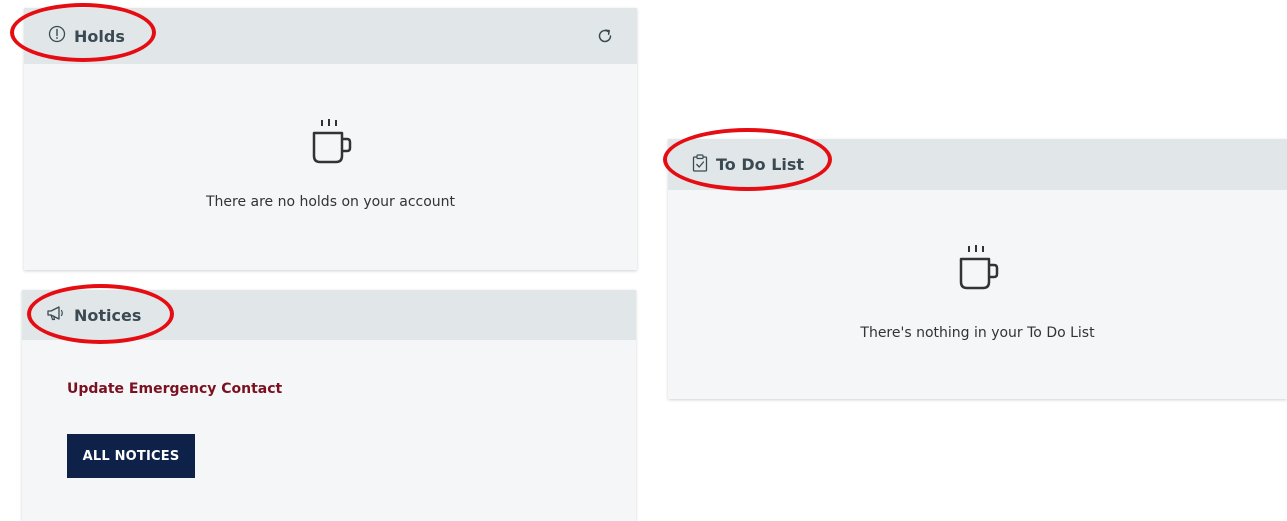  Describe the element at coordinates (605, 36) in the screenshot. I see `refresh-icon` at that location.